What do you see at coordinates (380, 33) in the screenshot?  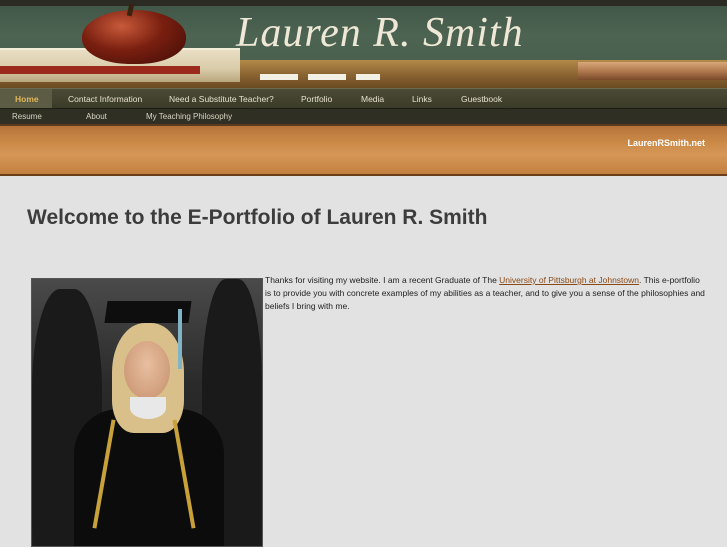 I see `site-title: Lauren R. Smith` at bounding box center [380, 33].